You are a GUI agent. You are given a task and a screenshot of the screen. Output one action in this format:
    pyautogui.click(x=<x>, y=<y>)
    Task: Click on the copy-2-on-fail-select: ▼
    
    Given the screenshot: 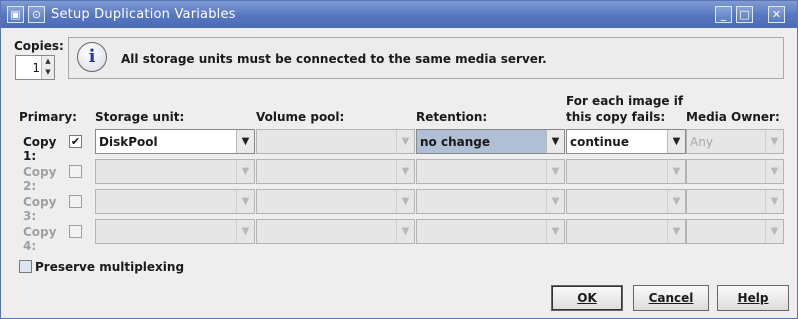 What is the action you would take?
    pyautogui.click(x=626, y=171)
    